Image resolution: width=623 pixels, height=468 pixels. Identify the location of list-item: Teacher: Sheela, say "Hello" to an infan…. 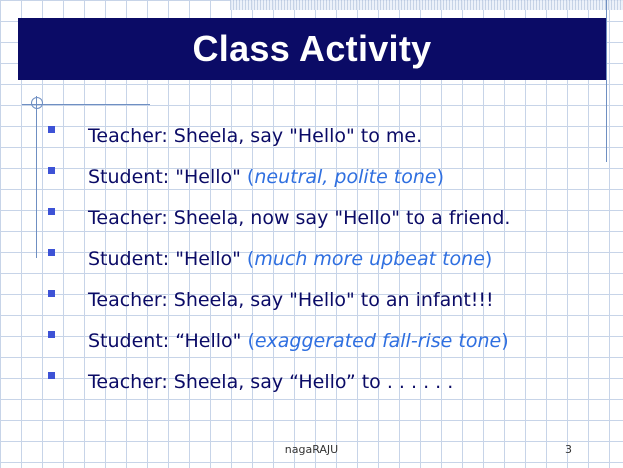
(326, 299).